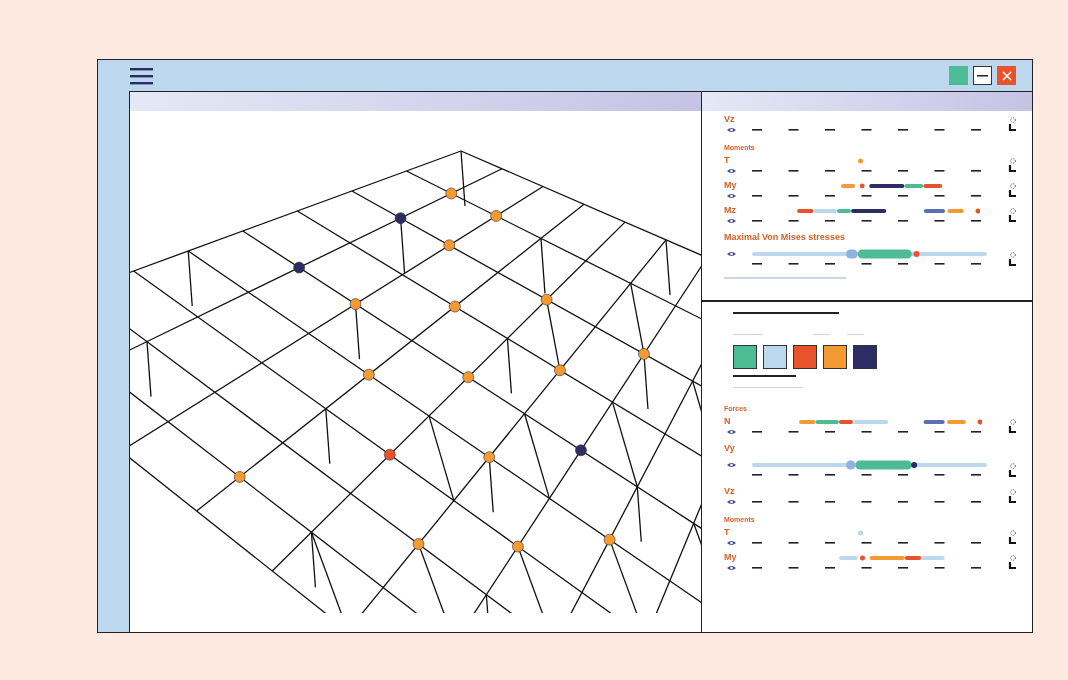  I want to click on result-label: Mz, so click(730, 210).